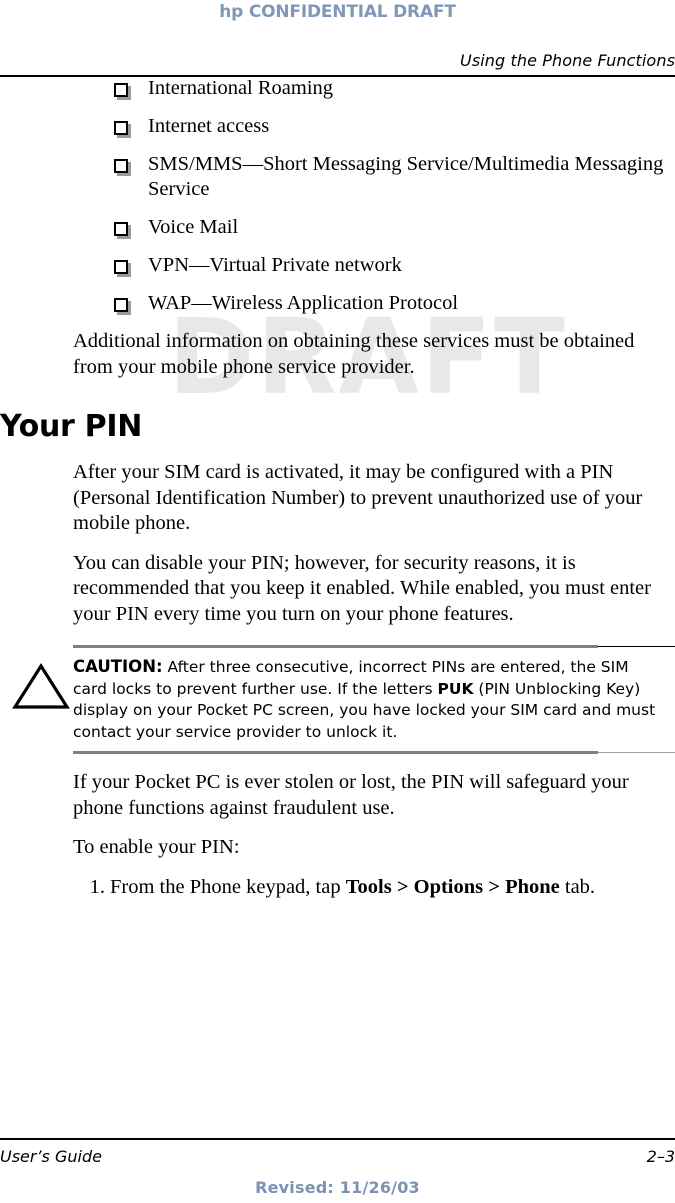 The width and height of the screenshot is (675, 1203). I want to click on list-item: WAP—Wireless Application Protocol, so click(337, 303).